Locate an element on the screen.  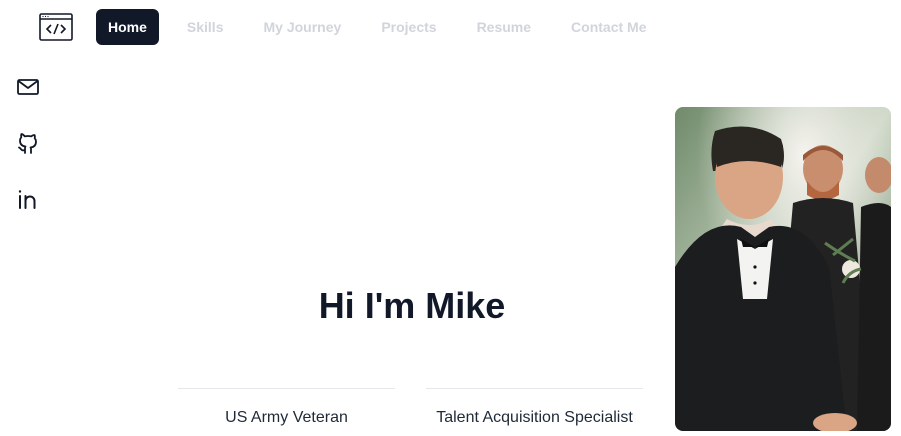
hero-headline: Hi I'm Mike is located at coordinates (412, 305).